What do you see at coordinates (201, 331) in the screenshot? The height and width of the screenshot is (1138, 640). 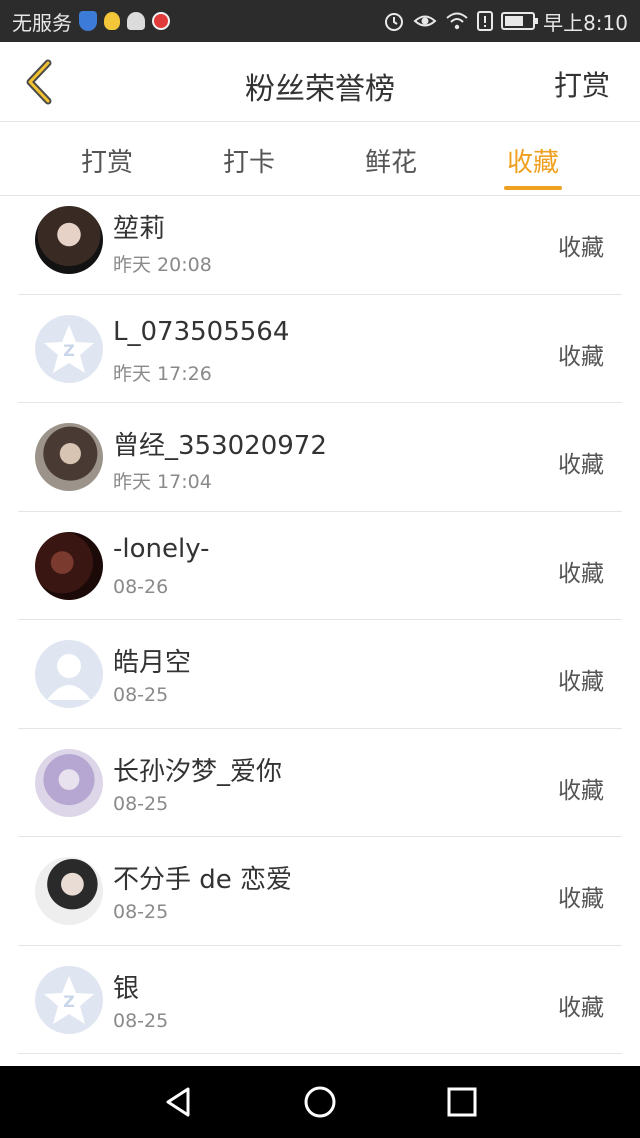 I see `fan-name: L_073505564` at bounding box center [201, 331].